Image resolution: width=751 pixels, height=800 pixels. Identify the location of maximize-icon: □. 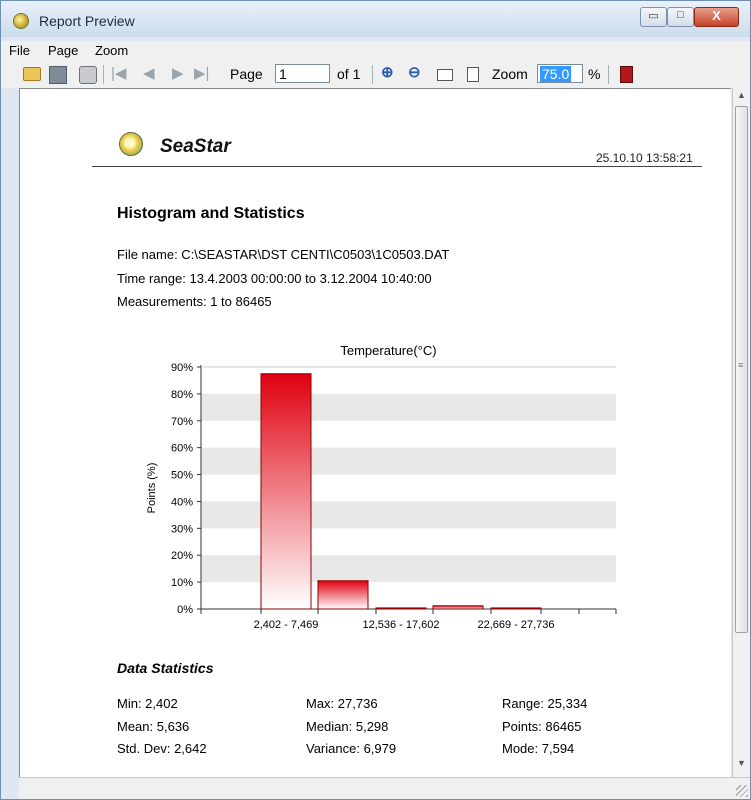
(680, 15).